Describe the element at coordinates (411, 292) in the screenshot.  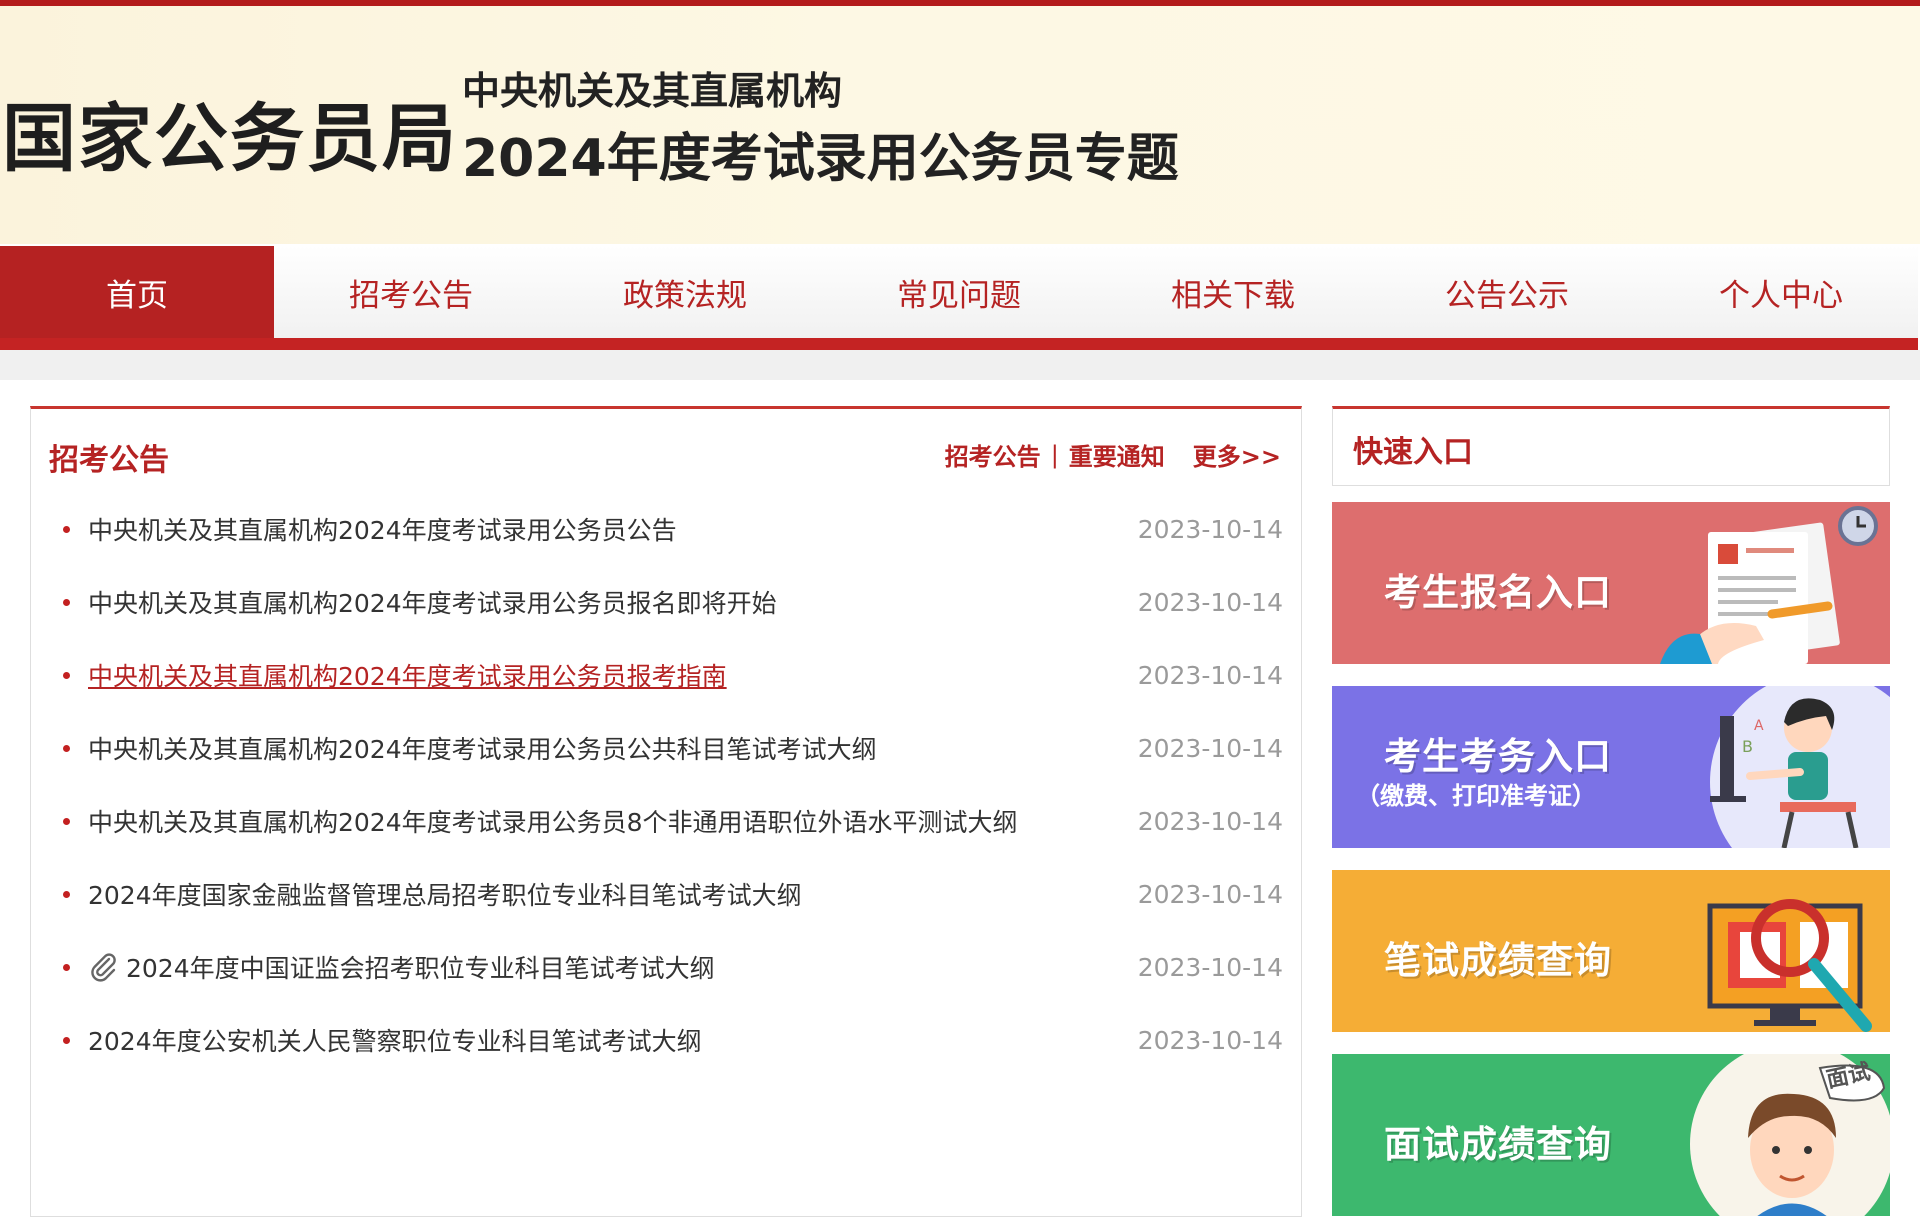
I see `nav-item-recruitment-announcements: 招考公告` at that location.